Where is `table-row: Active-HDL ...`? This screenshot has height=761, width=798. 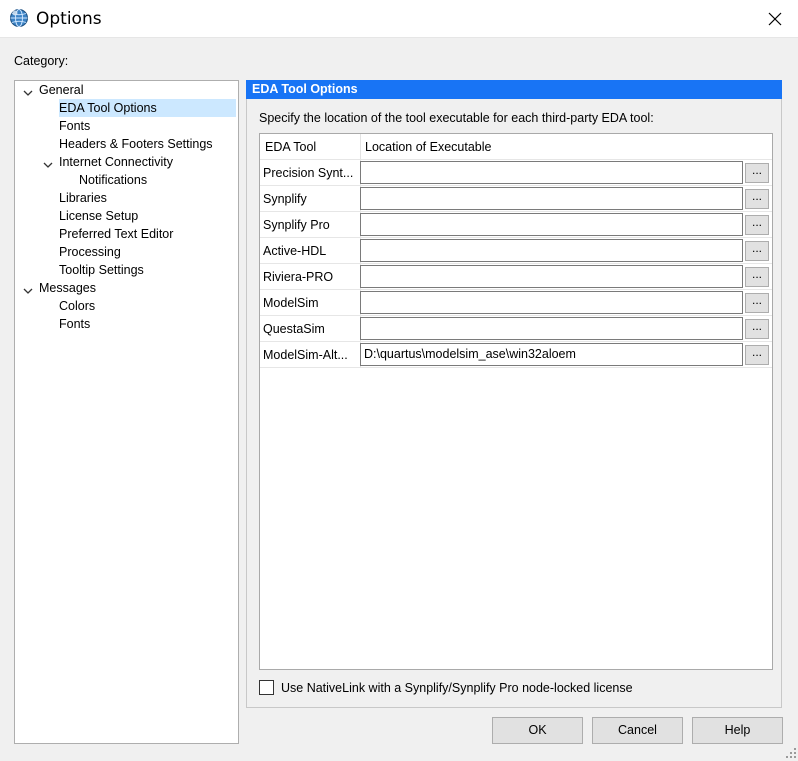 table-row: Active-HDL ... is located at coordinates (516, 251).